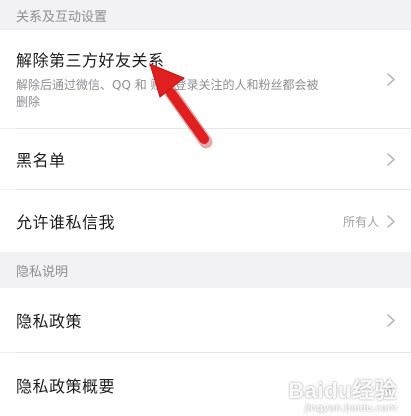 The image size is (411, 416). What do you see at coordinates (90, 60) in the screenshot?
I see `unlink-third-party-label: 解除第三方好友关系` at bounding box center [90, 60].